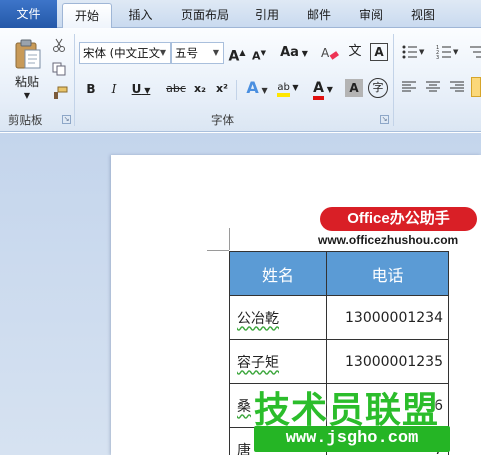  What do you see at coordinates (352, 439) in the screenshot?
I see `watermark-url-bar: www.jsgho.com` at bounding box center [352, 439].